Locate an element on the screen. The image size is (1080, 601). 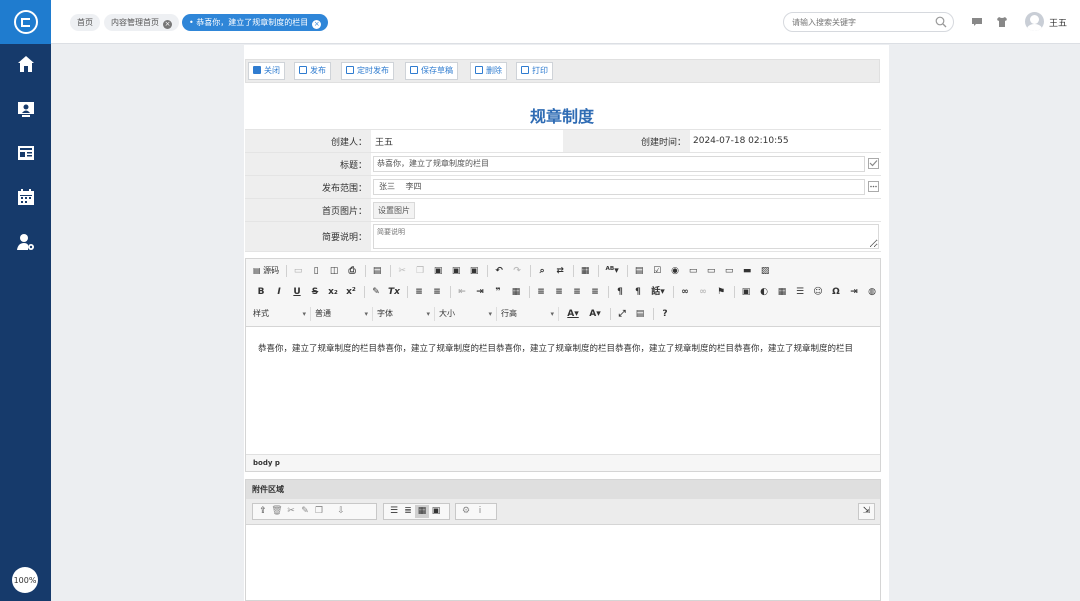
tab-home: 首页 is located at coordinates (85, 22).